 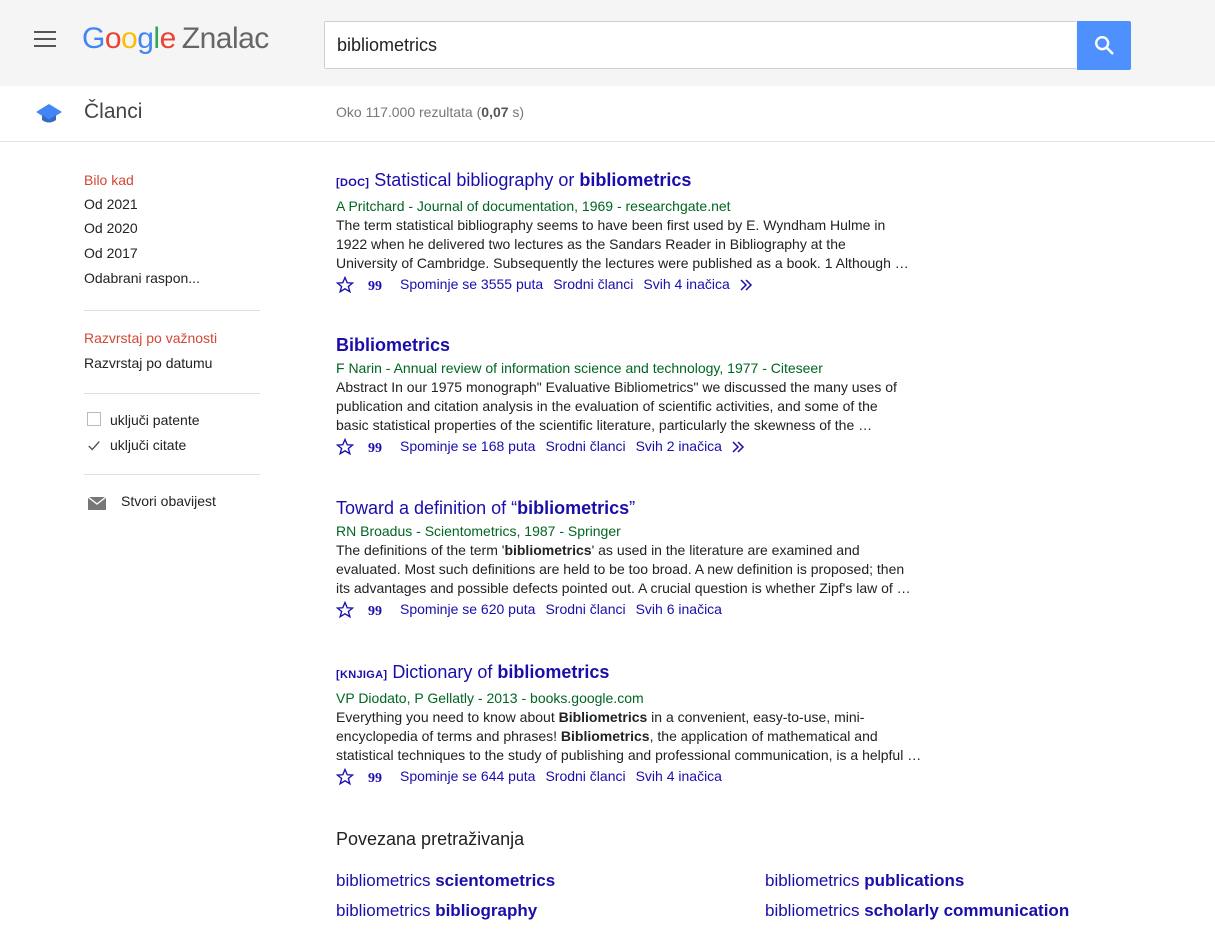 I want to click on include-citations-label: uključi citate, so click(x=148, y=445).